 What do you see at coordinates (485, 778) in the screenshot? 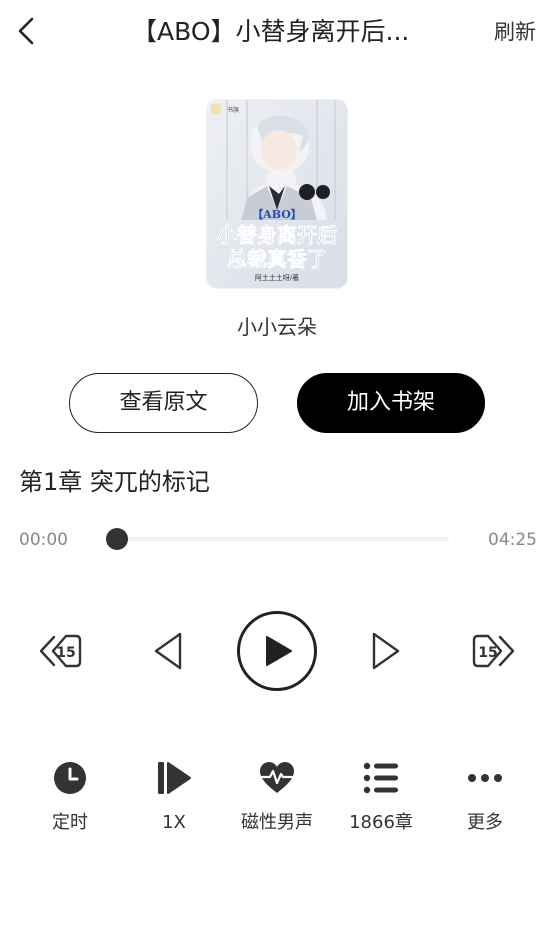
I see `more-dots-icon` at bounding box center [485, 778].